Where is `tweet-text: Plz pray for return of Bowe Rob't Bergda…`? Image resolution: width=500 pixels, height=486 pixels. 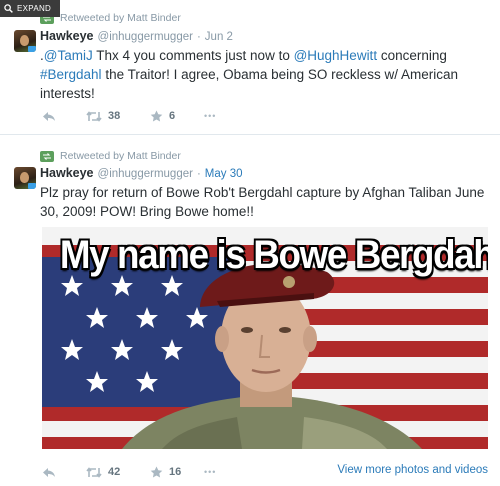
tweet-text: Plz pray for return of Bowe Rob't Bergda… is located at coordinates (262, 202).